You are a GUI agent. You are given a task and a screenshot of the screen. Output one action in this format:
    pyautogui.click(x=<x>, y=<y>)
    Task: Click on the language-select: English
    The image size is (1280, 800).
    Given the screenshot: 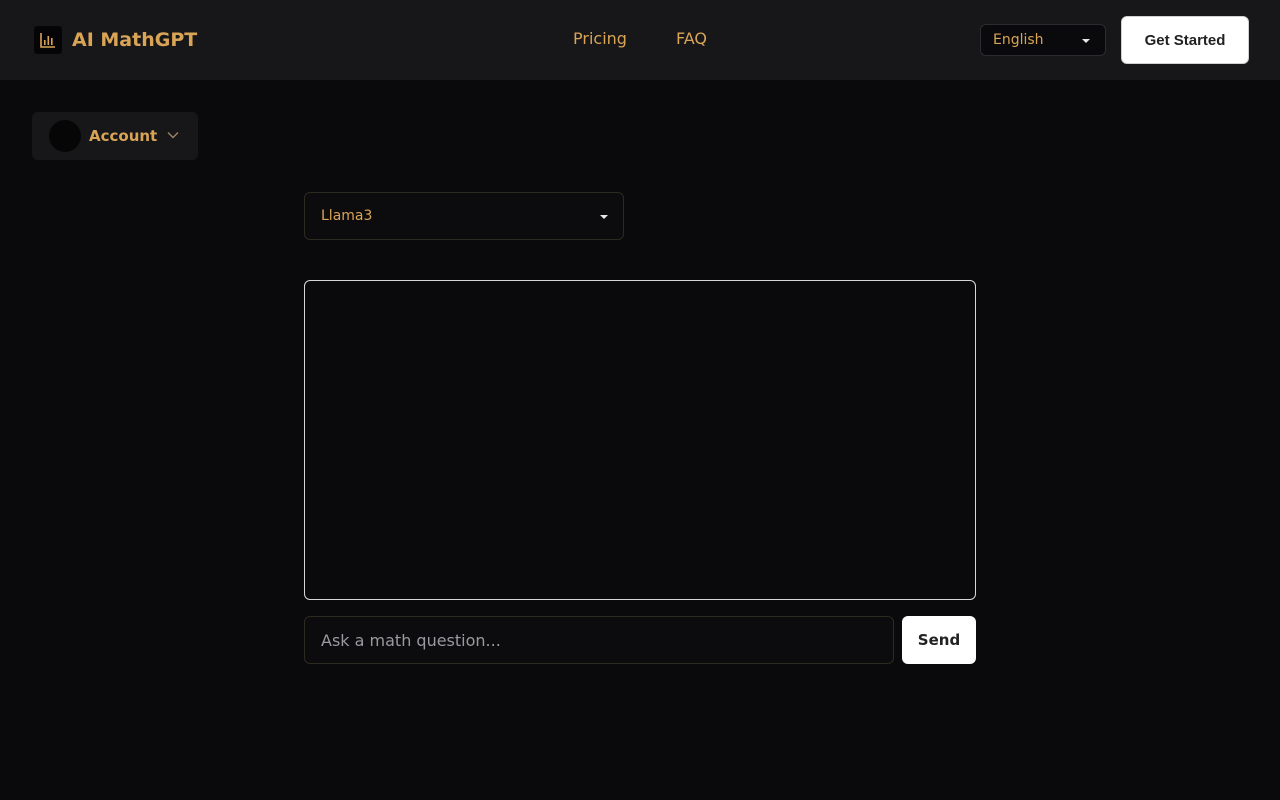 What is the action you would take?
    pyautogui.click(x=1043, y=40)
    